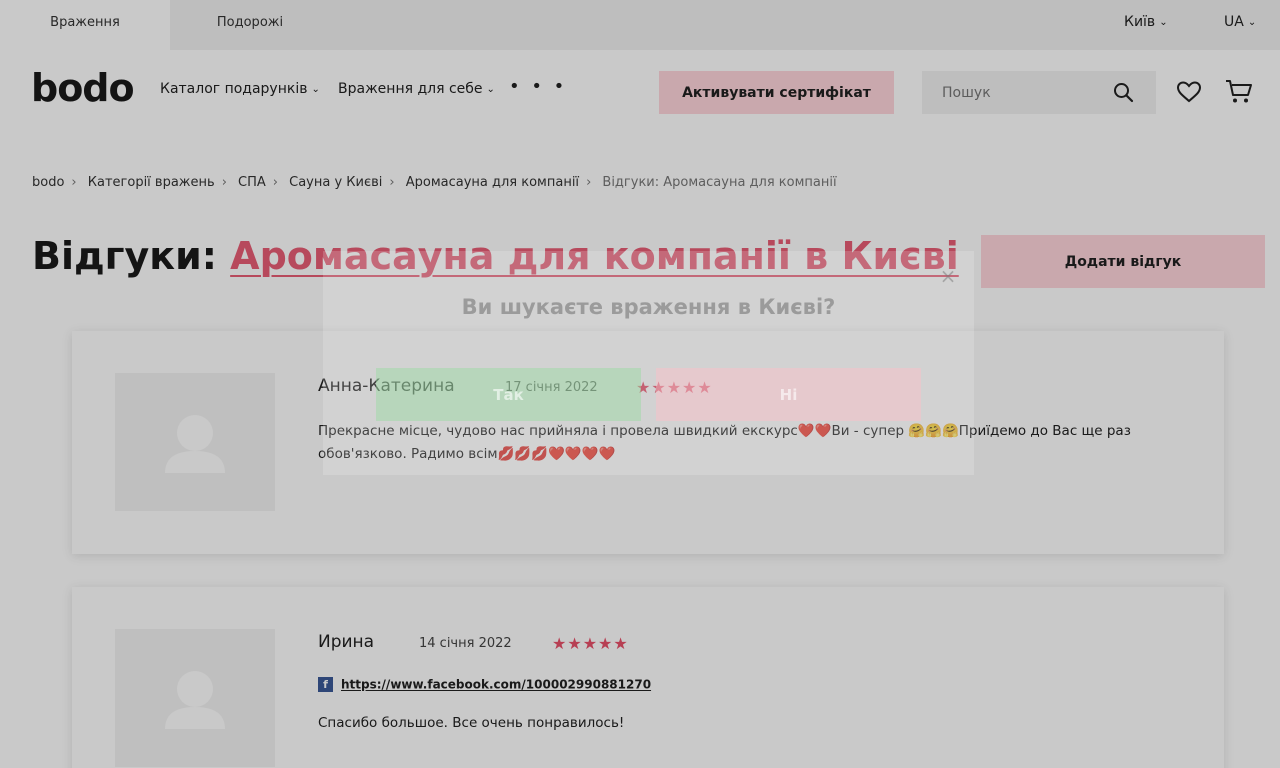  What do you see at coordinates (508, 394) in the screenshot?
I see `yes-button: Так` at bounding box center [508, 394].